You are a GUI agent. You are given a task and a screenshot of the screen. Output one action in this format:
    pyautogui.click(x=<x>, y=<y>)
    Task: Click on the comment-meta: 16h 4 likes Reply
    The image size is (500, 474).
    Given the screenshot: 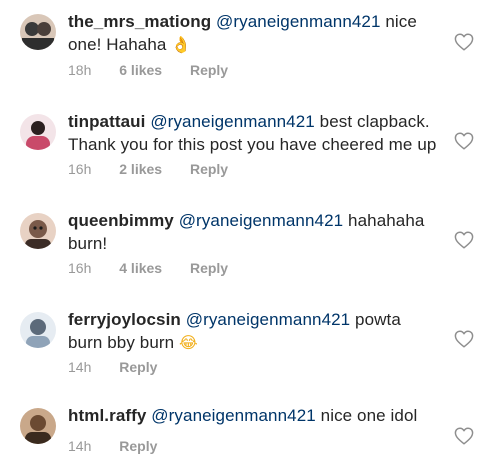 What is the action you would take?
    pyautogui.click(x=160, y=268)
    